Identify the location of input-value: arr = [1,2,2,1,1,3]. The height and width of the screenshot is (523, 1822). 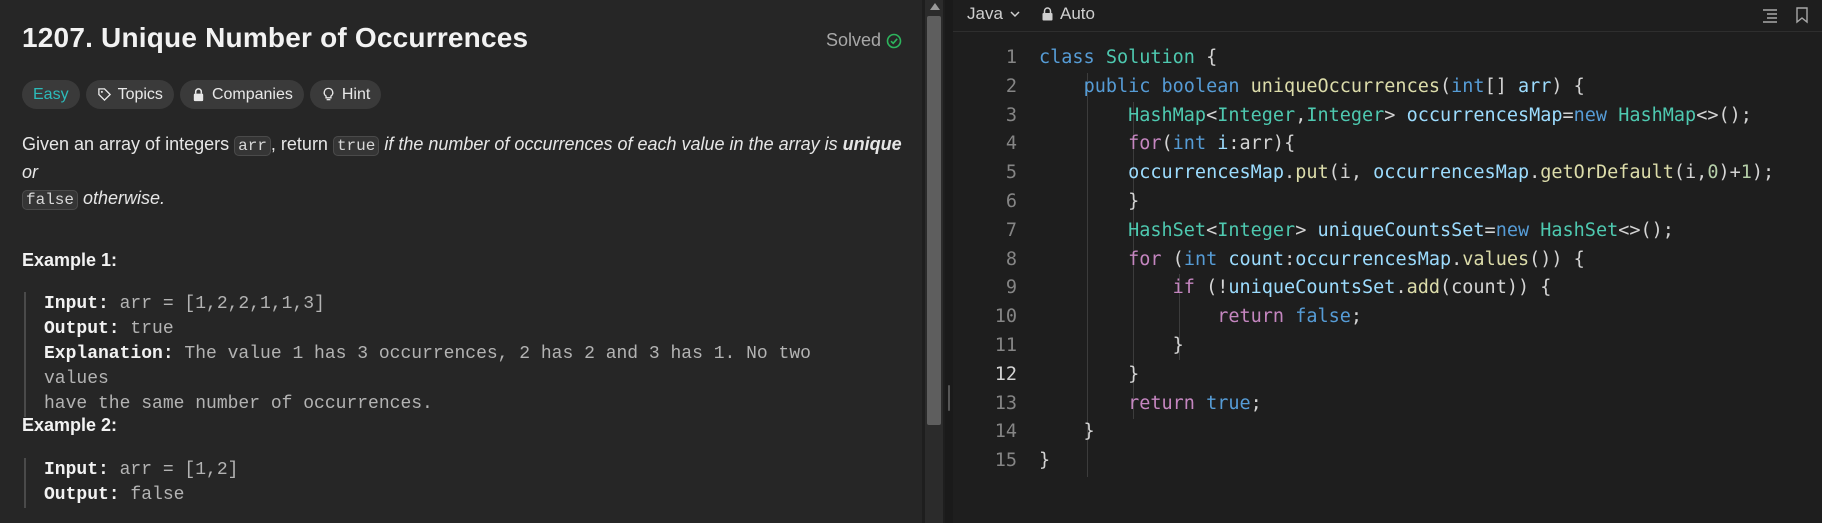
(216, 304).